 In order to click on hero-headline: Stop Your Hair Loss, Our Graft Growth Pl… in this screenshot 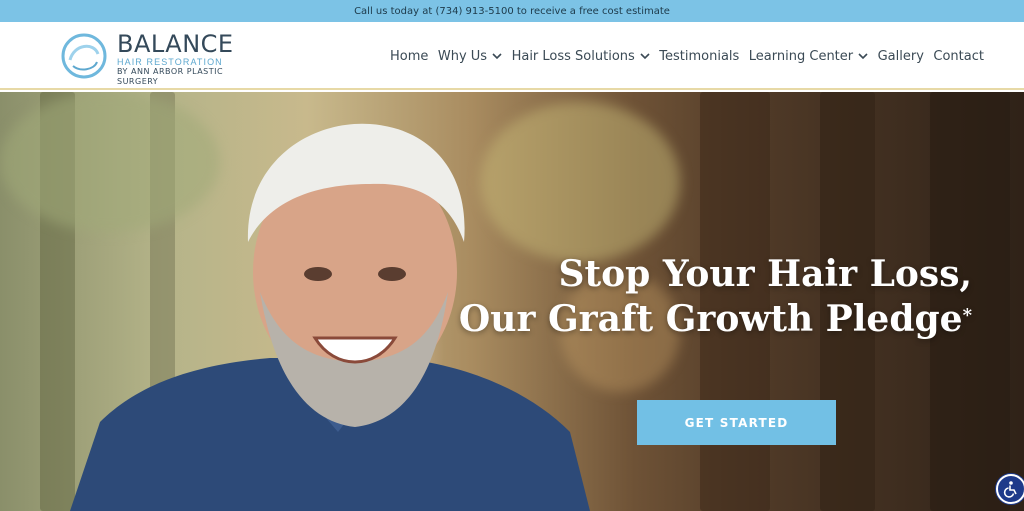, I will do `click(715, 297)`.